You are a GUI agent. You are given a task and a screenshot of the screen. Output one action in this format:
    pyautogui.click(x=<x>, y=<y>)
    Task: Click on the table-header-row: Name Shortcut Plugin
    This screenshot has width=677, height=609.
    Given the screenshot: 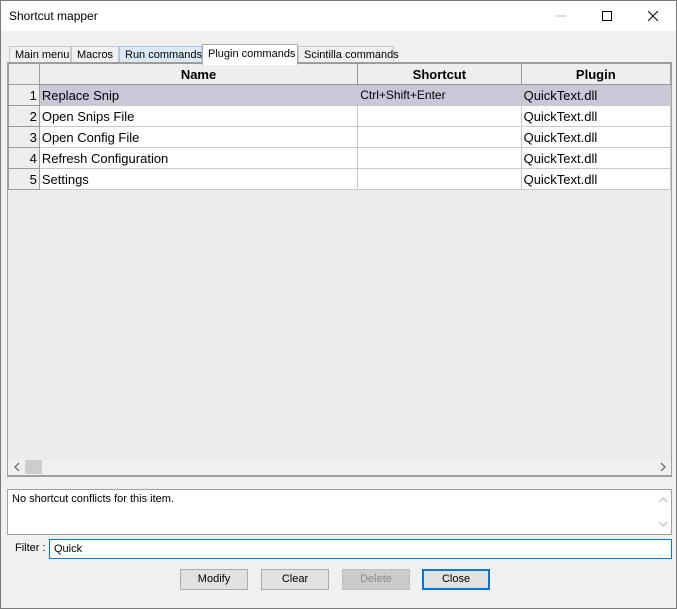 What is the action you would take?
    pyautogui.click(x=339, y=74)
    